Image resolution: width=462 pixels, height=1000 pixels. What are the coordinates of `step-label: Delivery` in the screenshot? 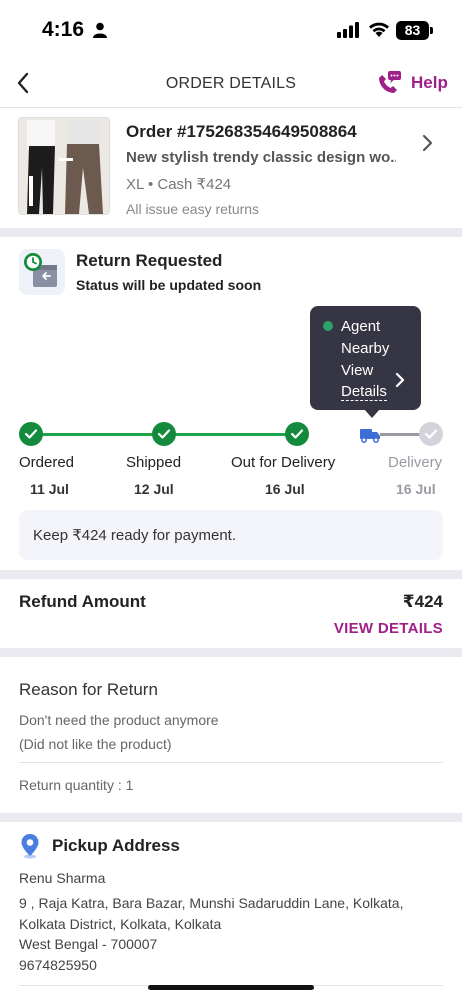 It's located at (415, 462).